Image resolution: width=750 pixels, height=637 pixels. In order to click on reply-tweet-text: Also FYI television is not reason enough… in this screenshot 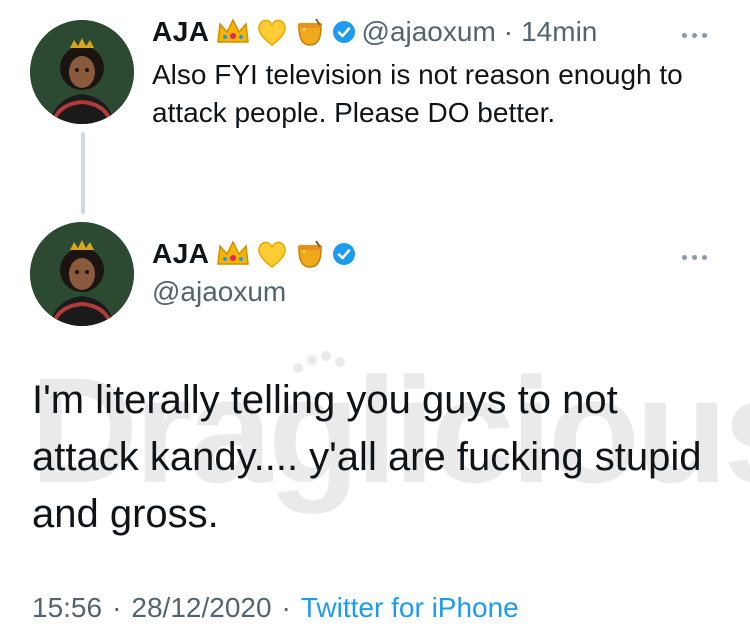, I will do `click(417, 93)`.